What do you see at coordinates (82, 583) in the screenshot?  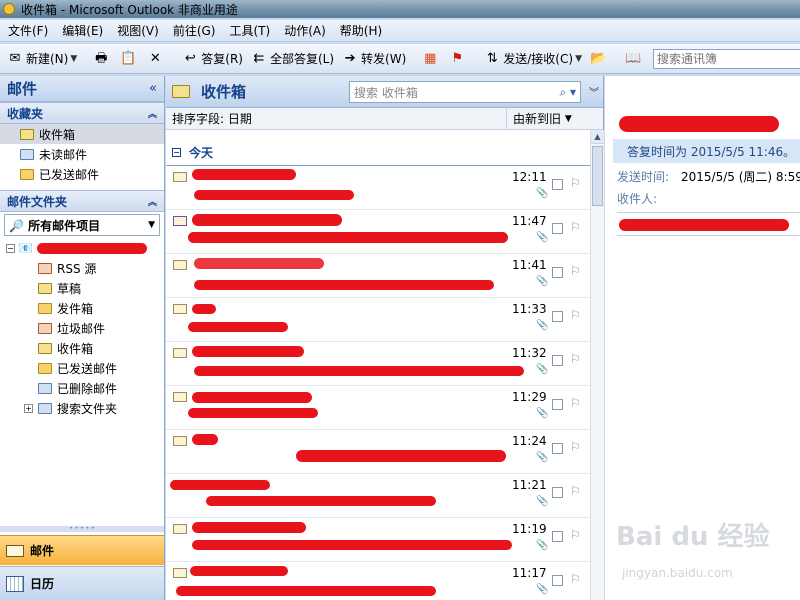 I see `calendar-nav-button: 日历` at bounding box center [82, 583].